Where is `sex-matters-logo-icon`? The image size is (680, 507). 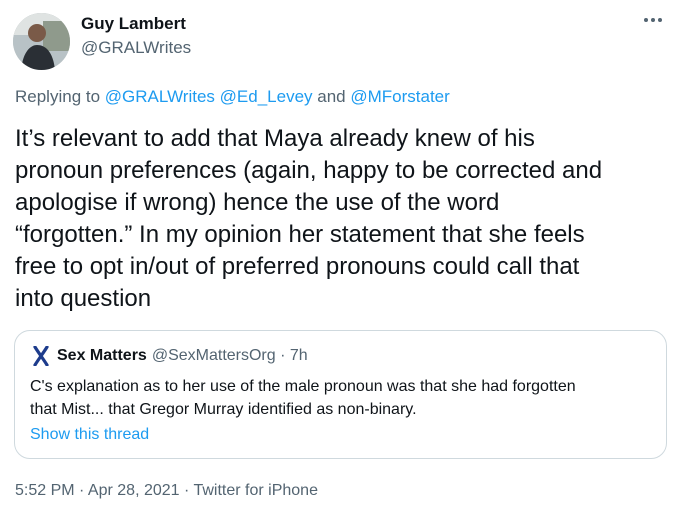
sex-matters-logo-icon is located at coordinates (41, 356).